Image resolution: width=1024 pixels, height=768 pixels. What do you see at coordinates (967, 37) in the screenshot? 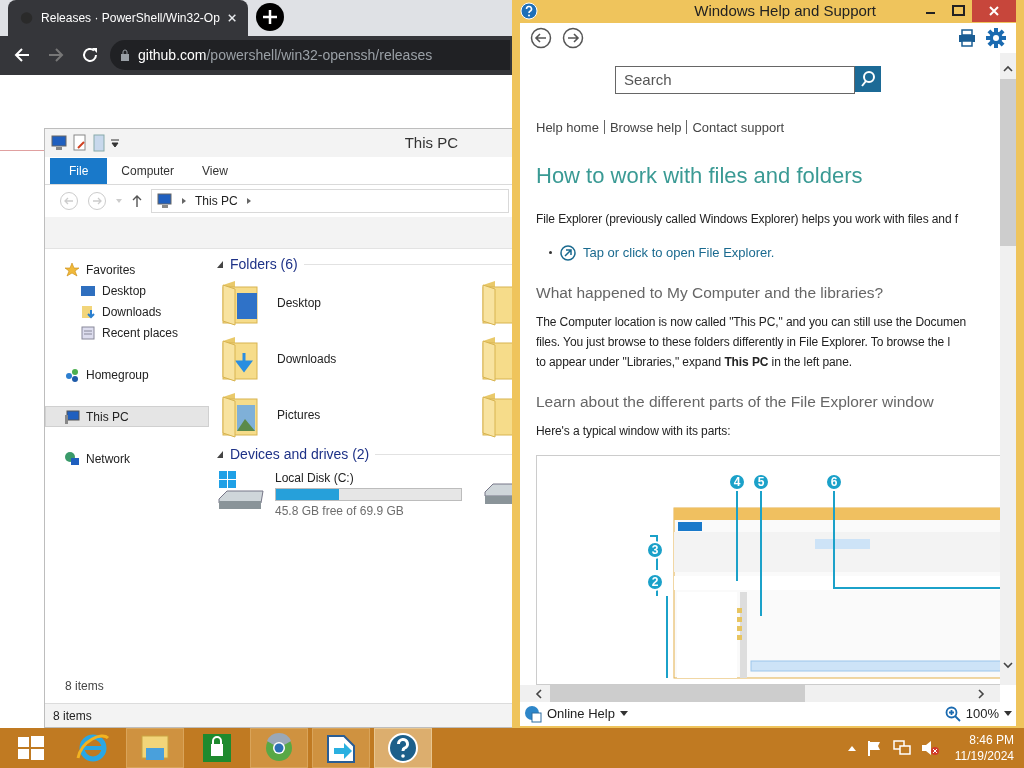
I see `print-icon` at bounding box center [967, 37].